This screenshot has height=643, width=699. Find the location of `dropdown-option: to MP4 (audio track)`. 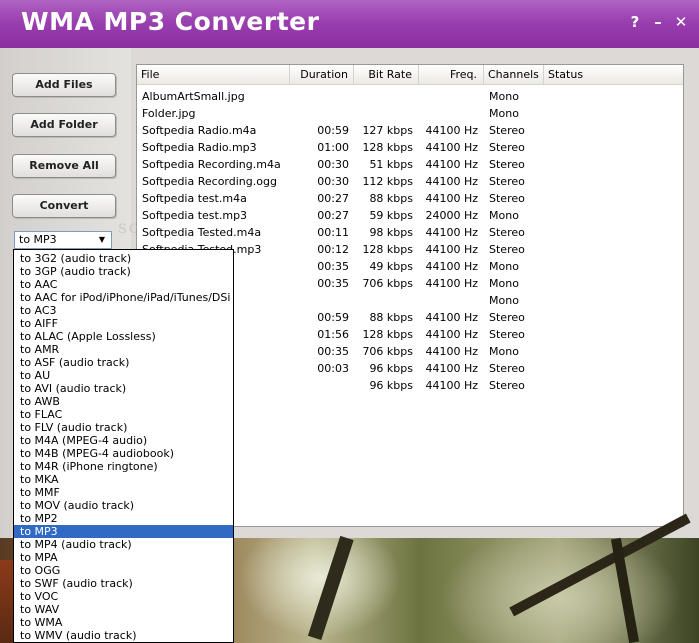

dropdown-option: to MP4 (audio track) is located at coordinates (123, 544).